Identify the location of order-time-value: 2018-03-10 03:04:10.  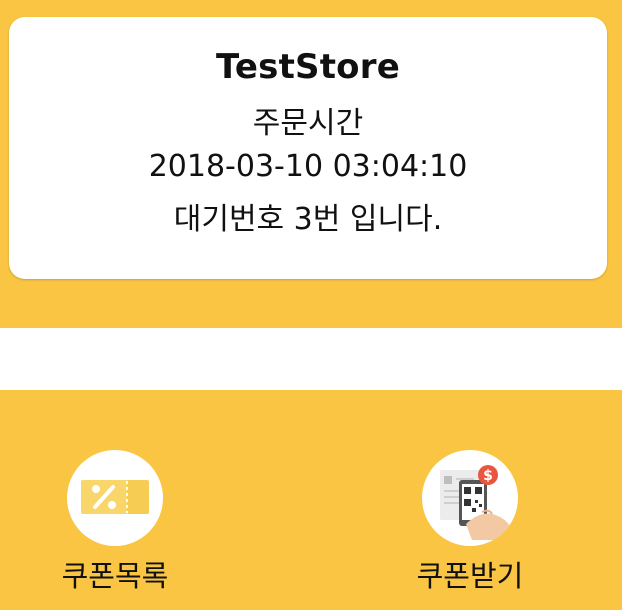
(308, 166).